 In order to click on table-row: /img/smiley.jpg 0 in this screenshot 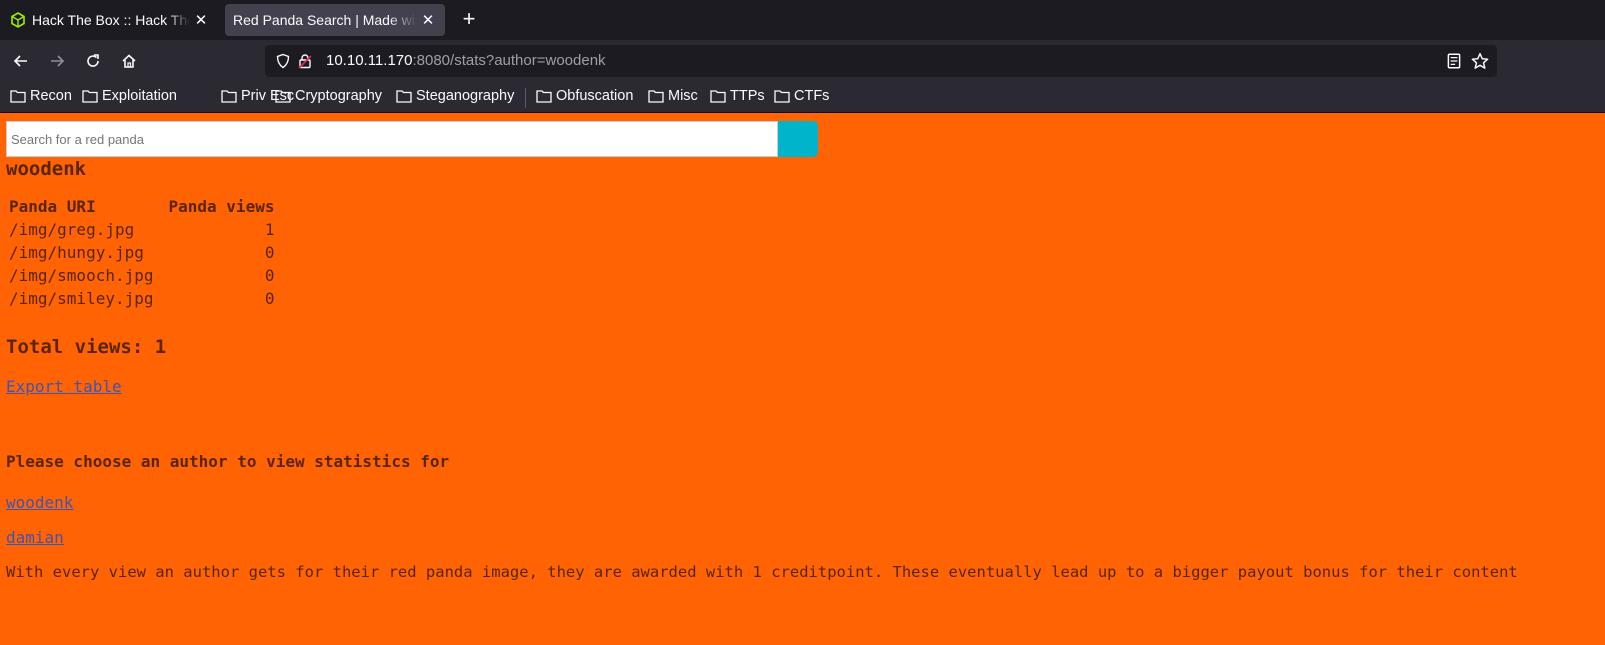, I will do `click(141, 298)`.